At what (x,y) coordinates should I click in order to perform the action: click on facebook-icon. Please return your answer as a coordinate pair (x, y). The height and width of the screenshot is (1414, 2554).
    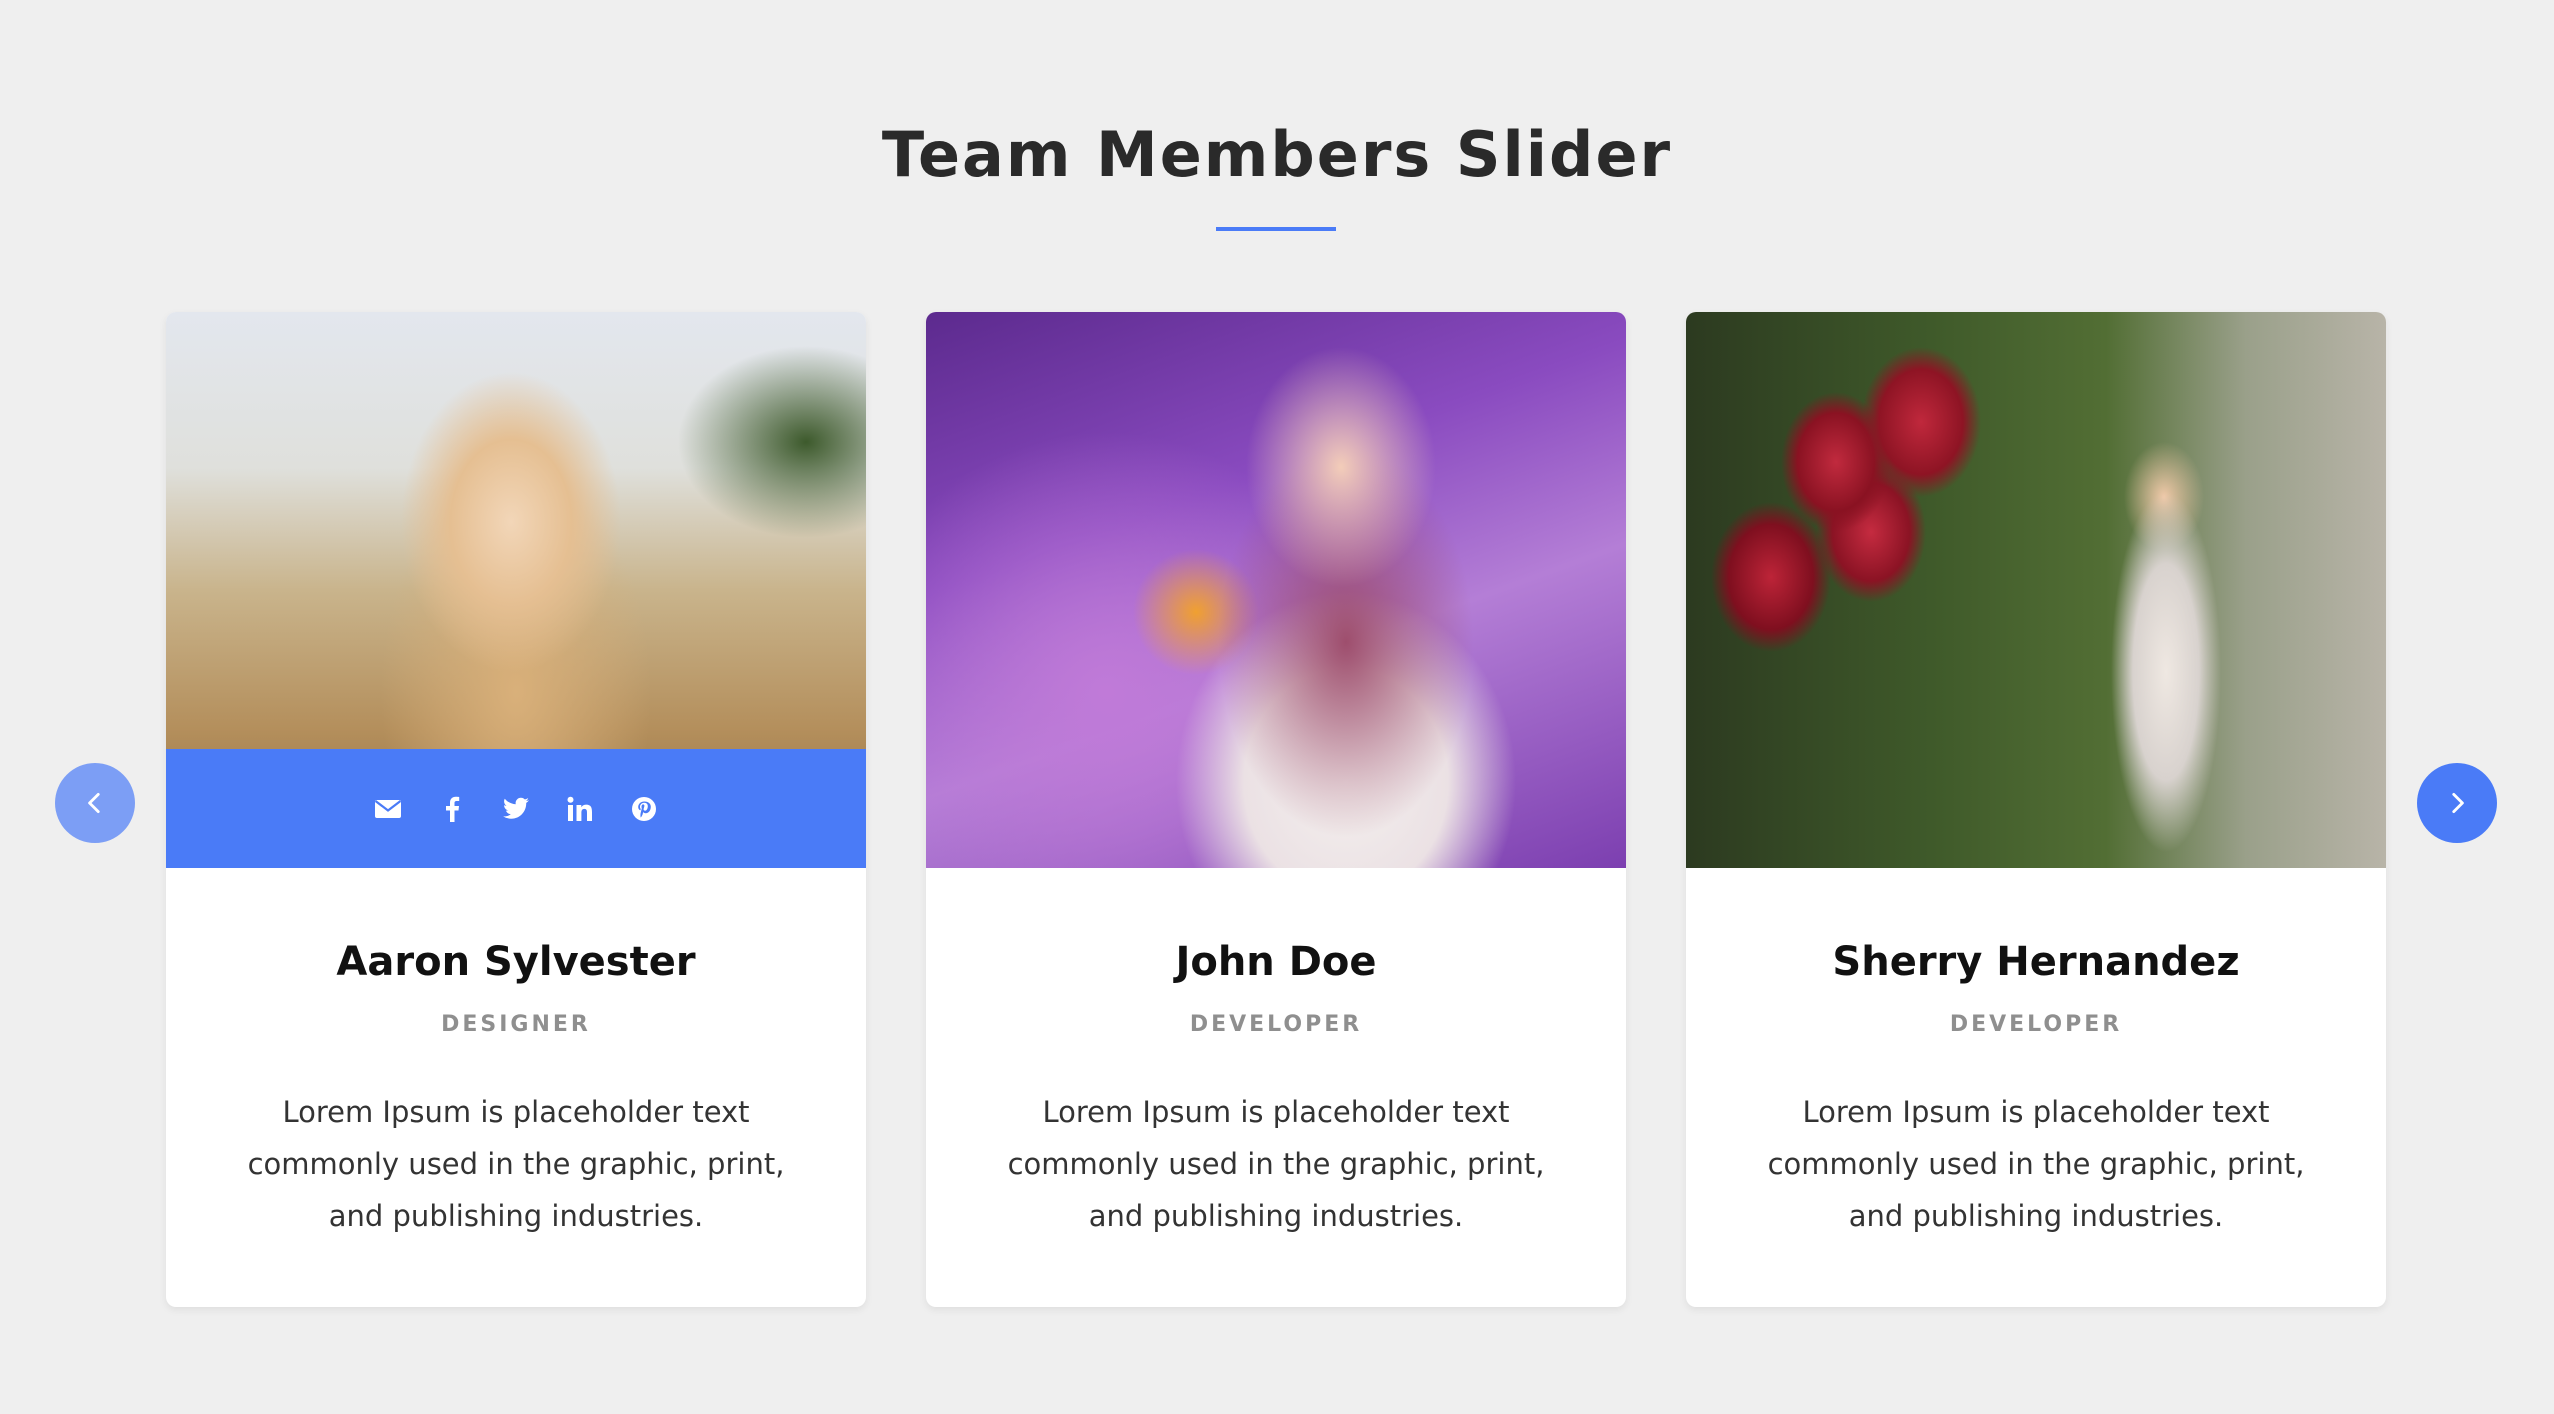
    Looking at the image, I should click on (452, 809).